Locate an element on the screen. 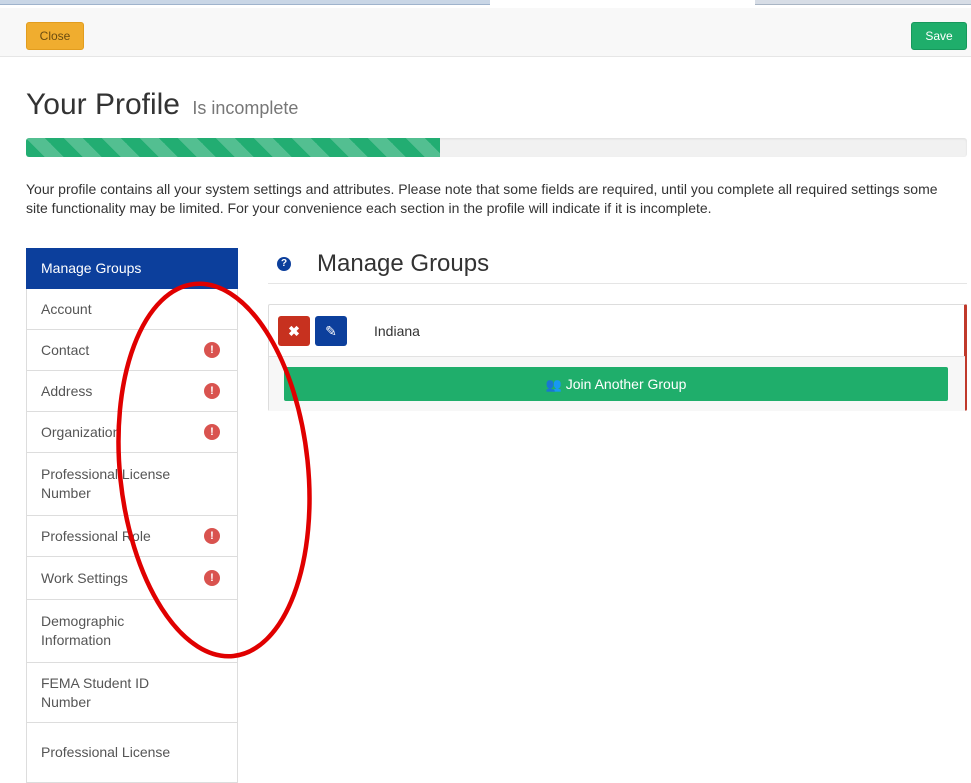 This screenshot has height=783, width=971. sidebar-item-label: Professional License is located at coordinates (106, 752).